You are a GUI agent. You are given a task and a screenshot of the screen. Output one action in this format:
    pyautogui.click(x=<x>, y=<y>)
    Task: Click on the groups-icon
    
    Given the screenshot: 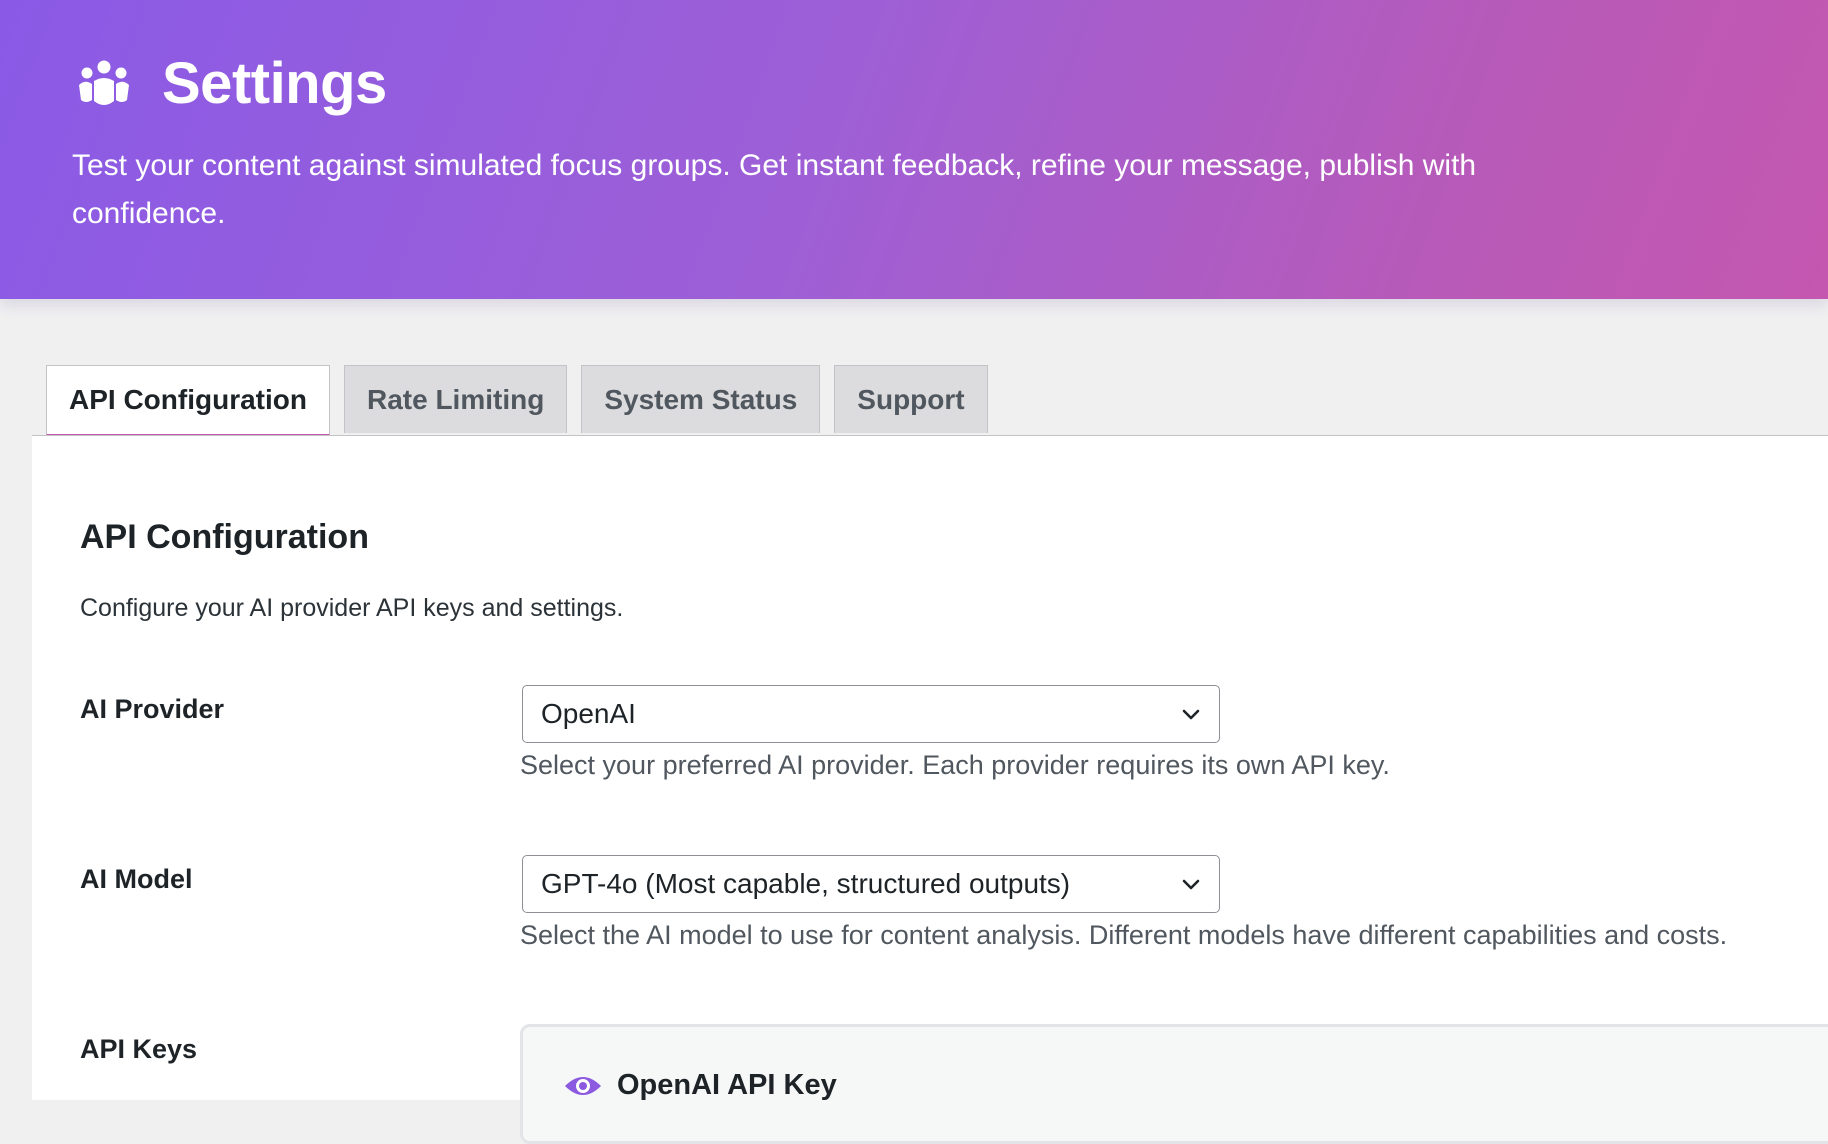 What is the action you would take?
    pyautogui.click(x=104, y=84)
    